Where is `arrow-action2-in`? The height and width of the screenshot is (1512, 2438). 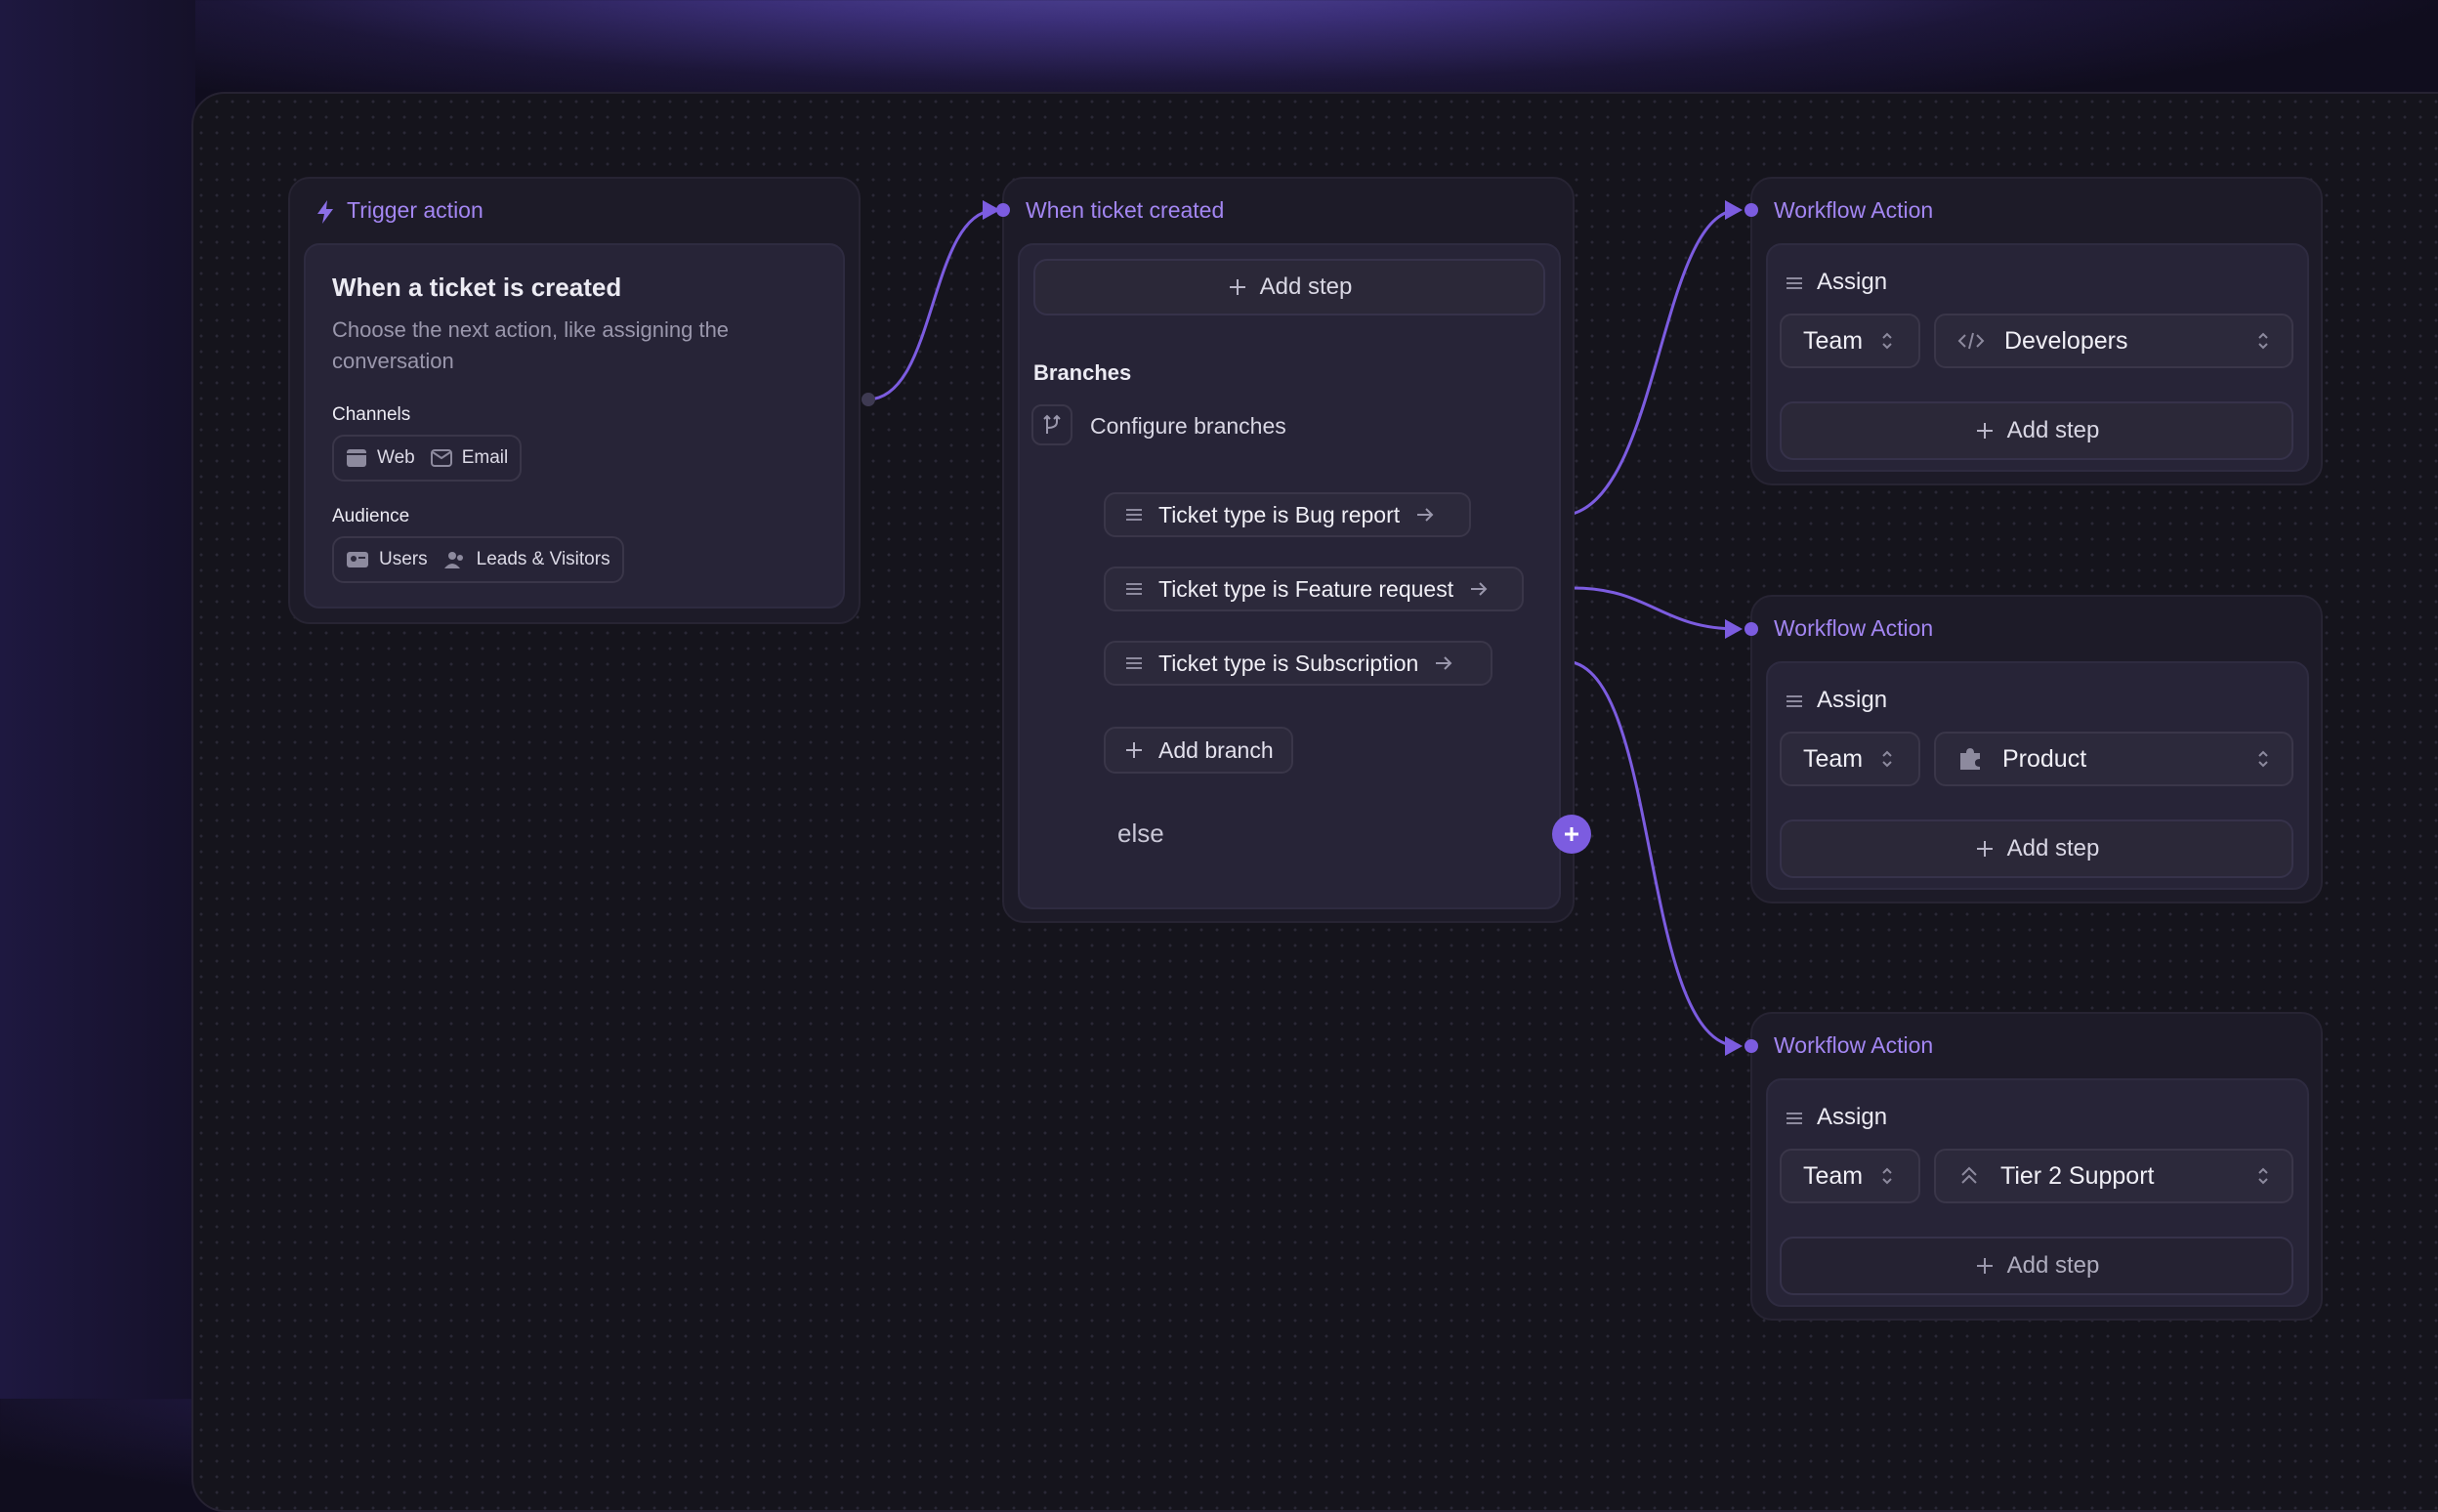
arrow-action2-in is located at coordinates (1734, 629).